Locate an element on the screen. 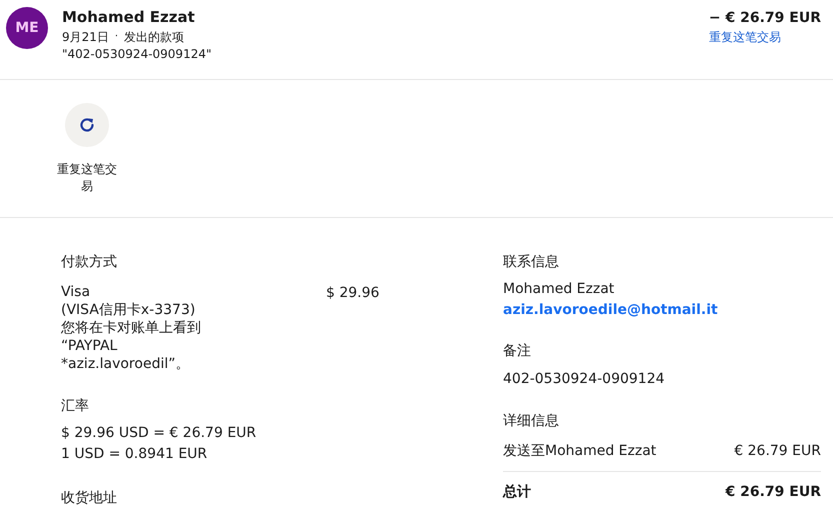  transaction-type: 发出的款项 is located at coordinates (154, 37).